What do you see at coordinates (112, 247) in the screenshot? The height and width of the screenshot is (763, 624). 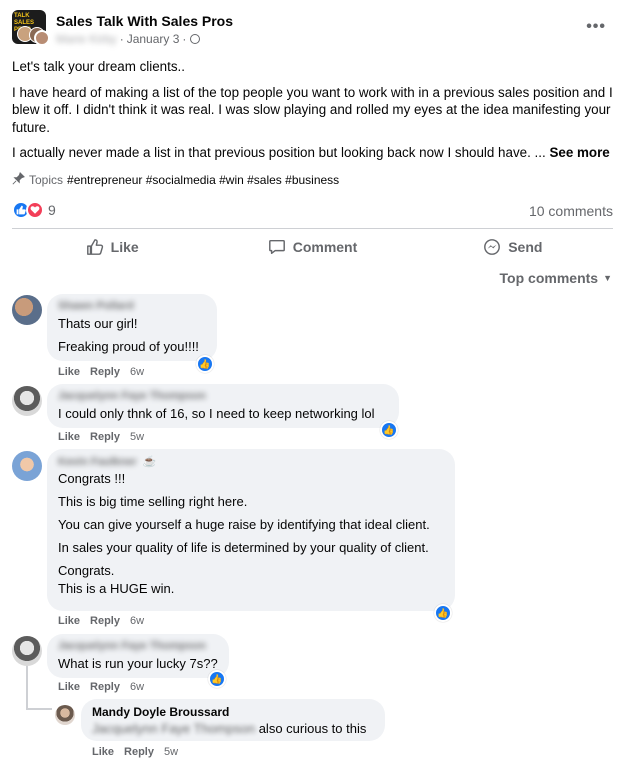 I see `like-button: Like` at bounding box center [112, 247].